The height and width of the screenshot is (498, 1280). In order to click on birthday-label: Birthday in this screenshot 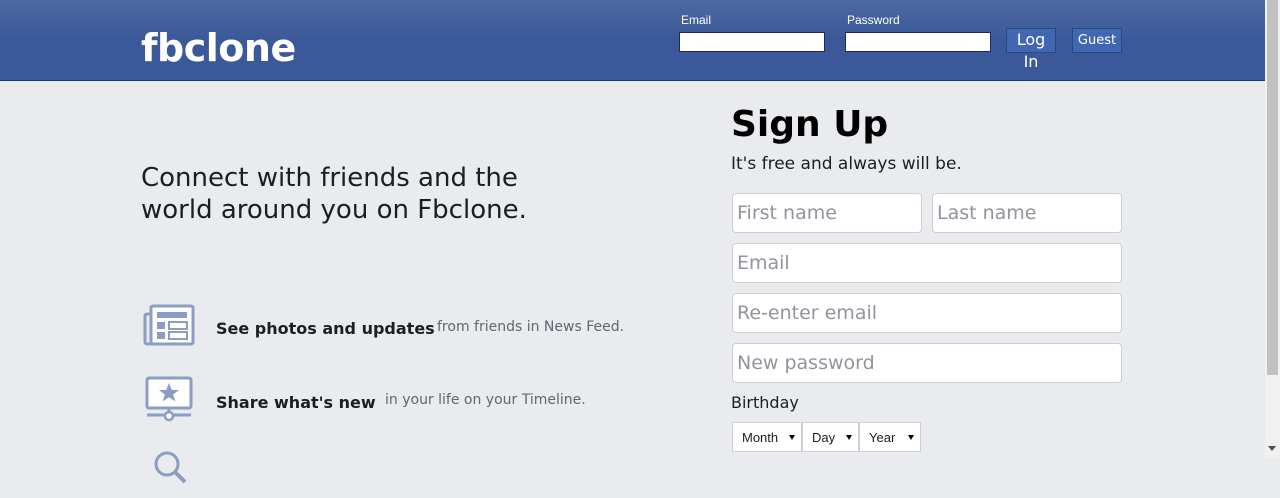, I will do `click(765, 402)`.